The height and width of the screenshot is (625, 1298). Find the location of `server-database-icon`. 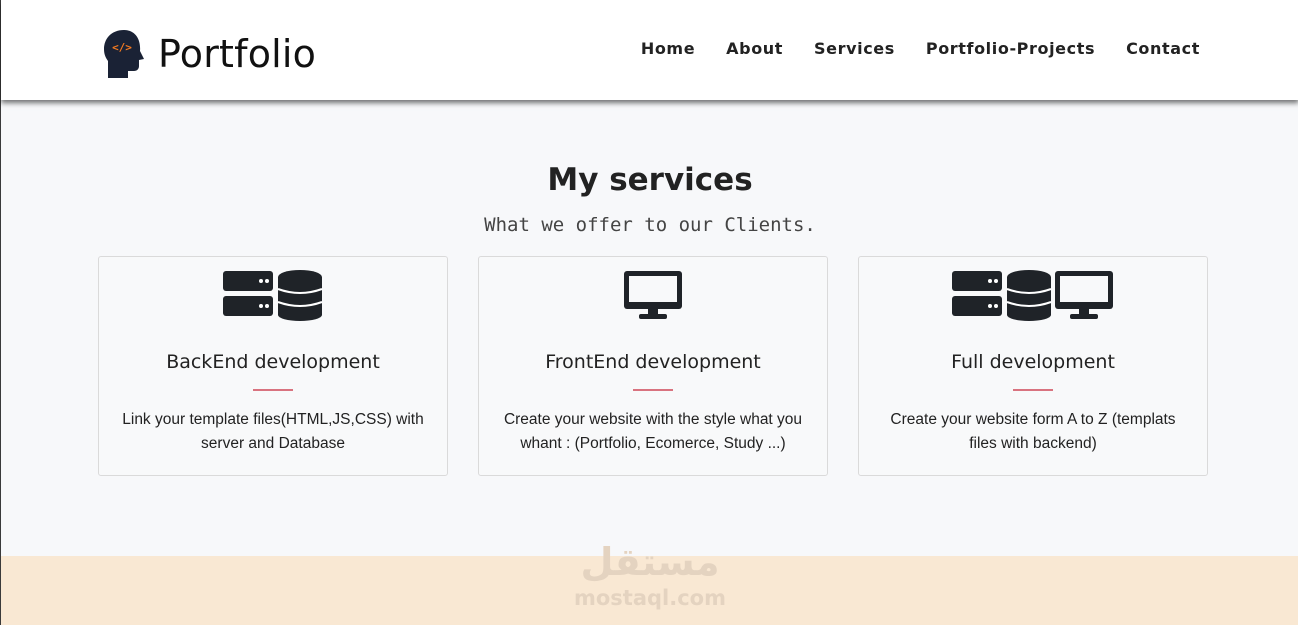

server-database-icon is located at coordinates (273, 295).